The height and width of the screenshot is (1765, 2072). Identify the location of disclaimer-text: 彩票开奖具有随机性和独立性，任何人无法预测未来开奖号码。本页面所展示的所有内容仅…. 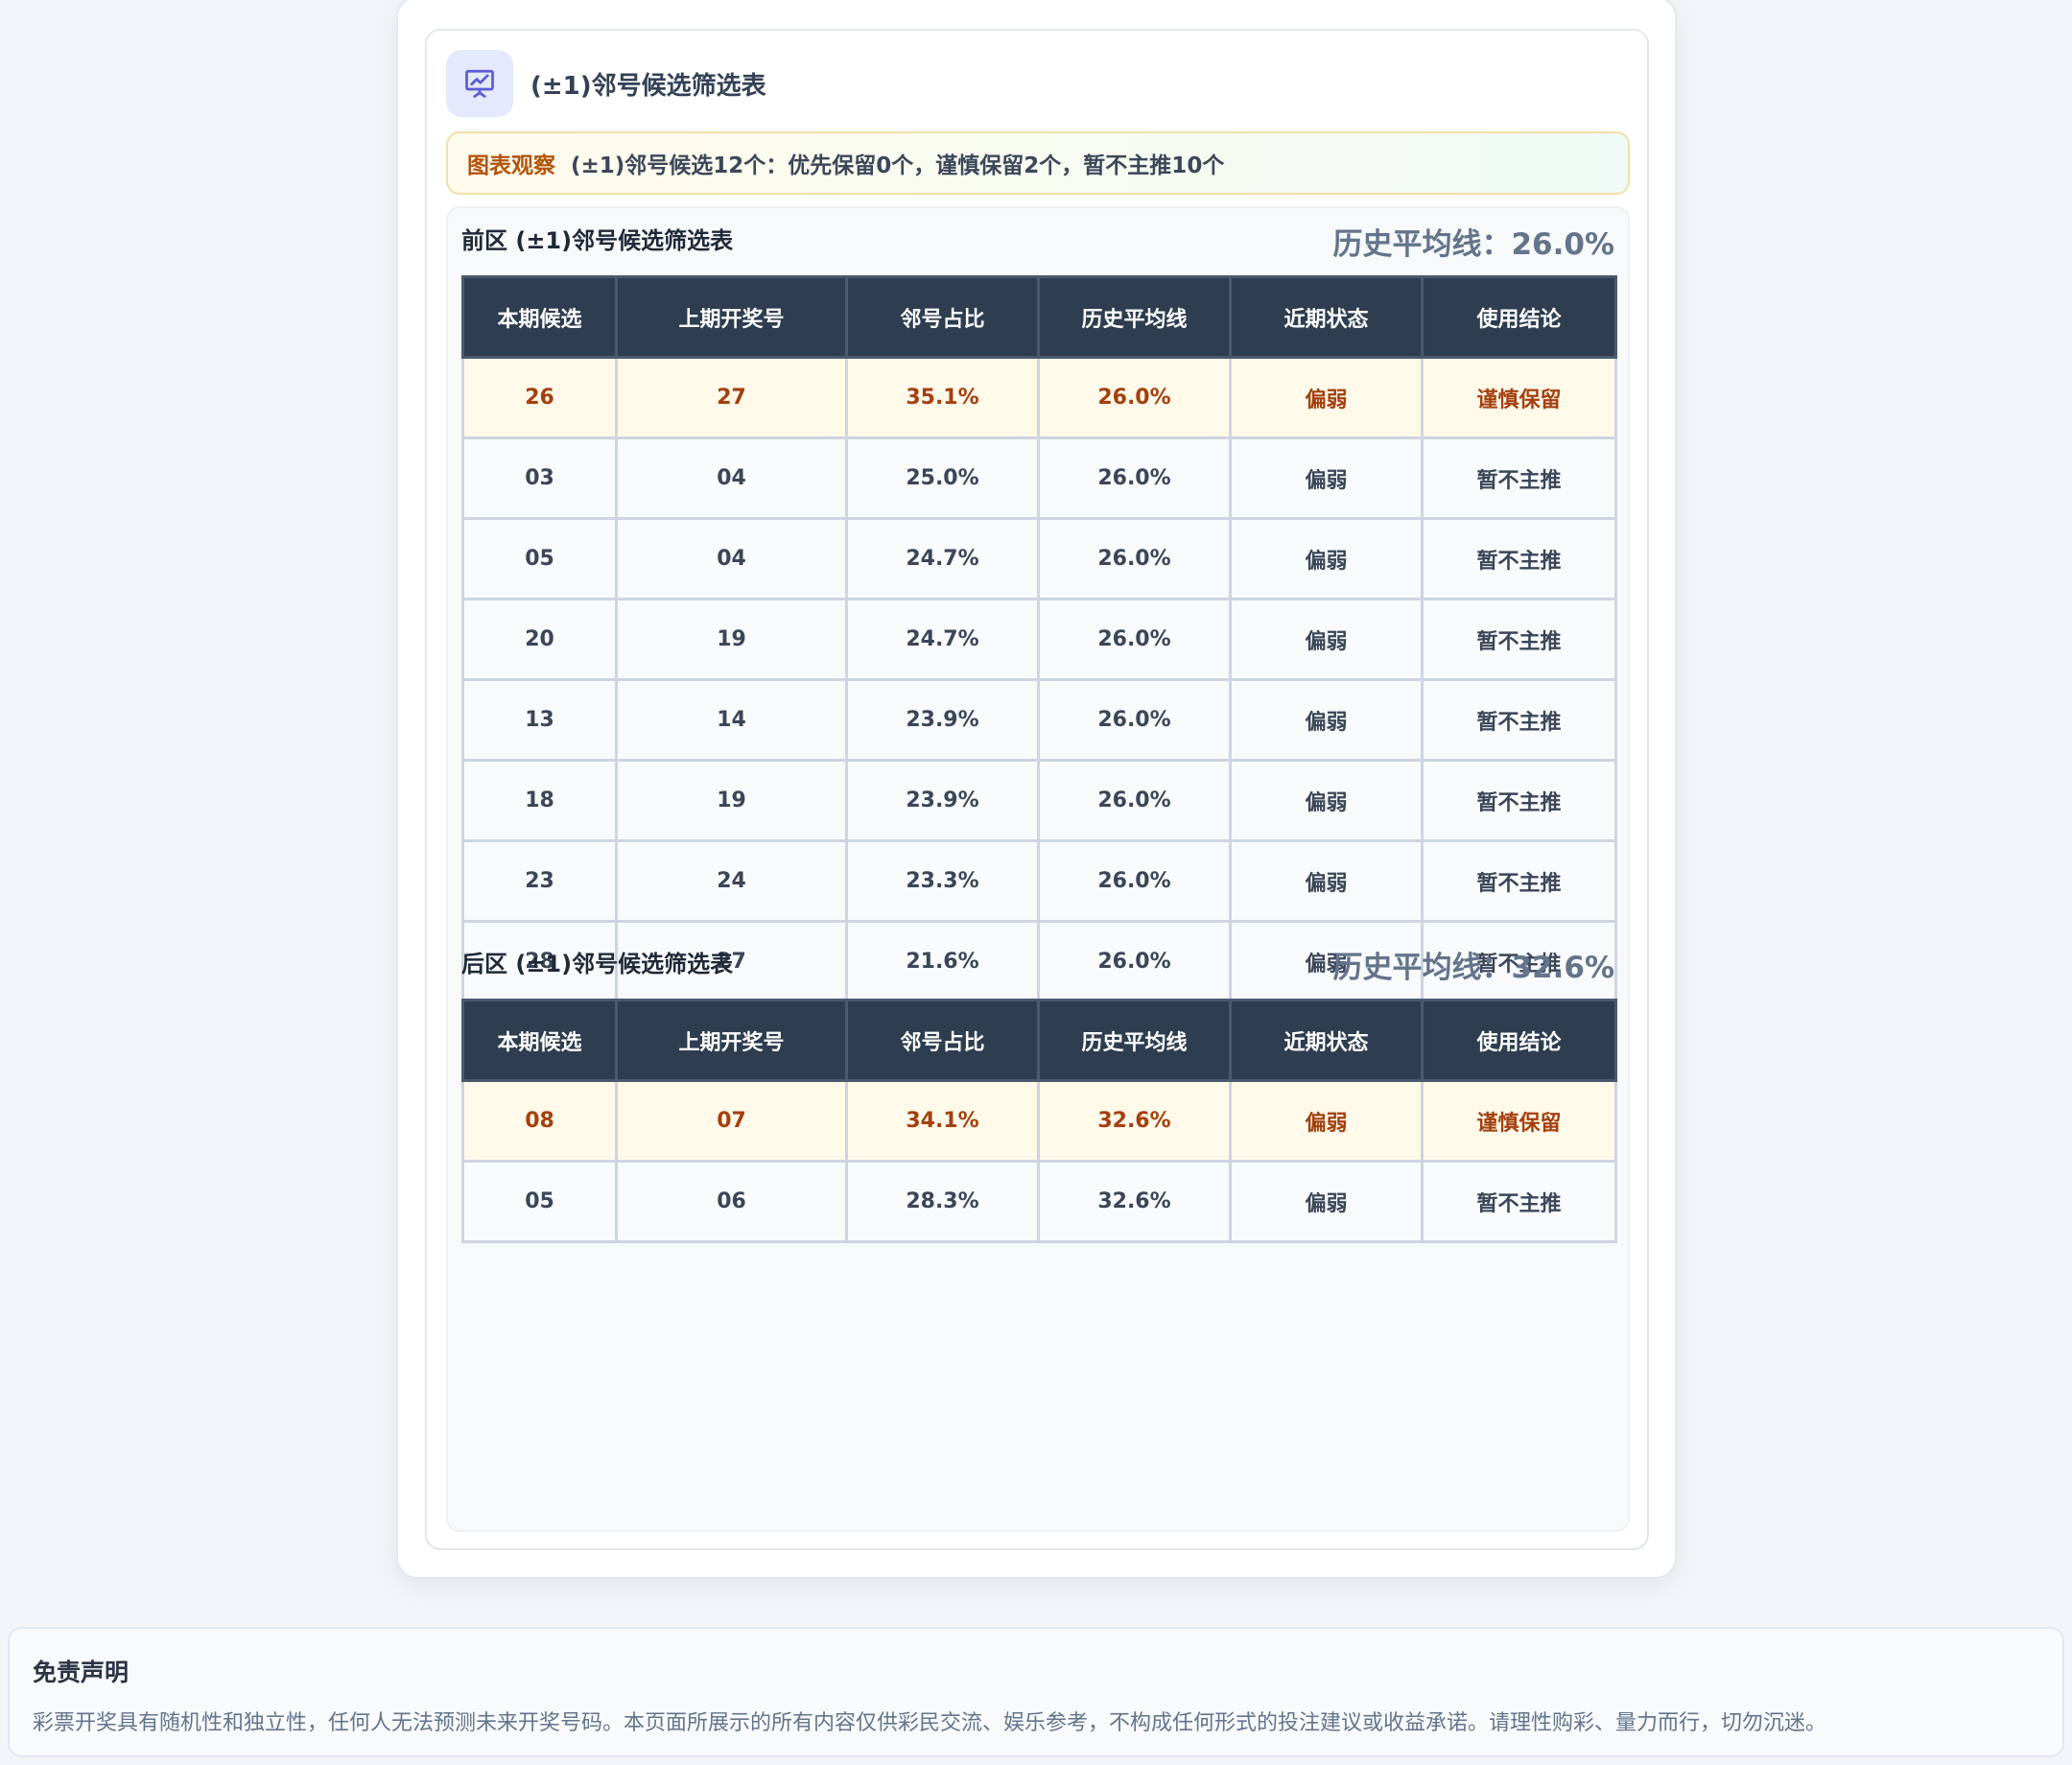
(930, 1723).